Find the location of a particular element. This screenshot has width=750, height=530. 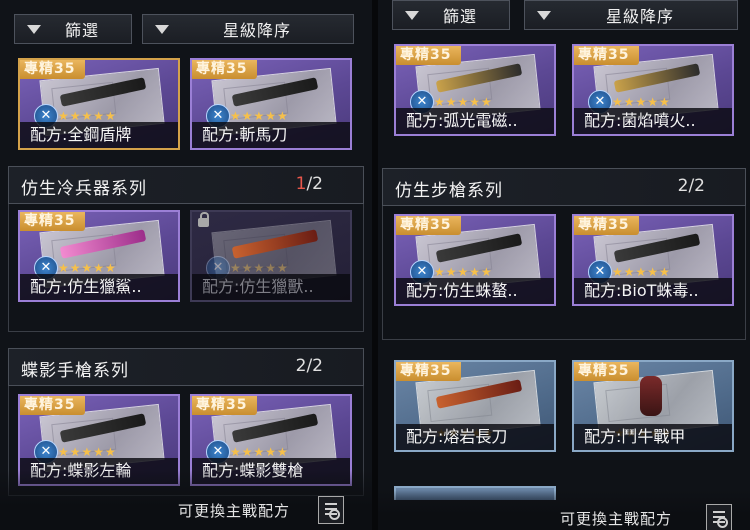

recipe-card: 專精35 ★★★★★ 配方:鬥牛戰甲 is located at coordinates (653, 406).